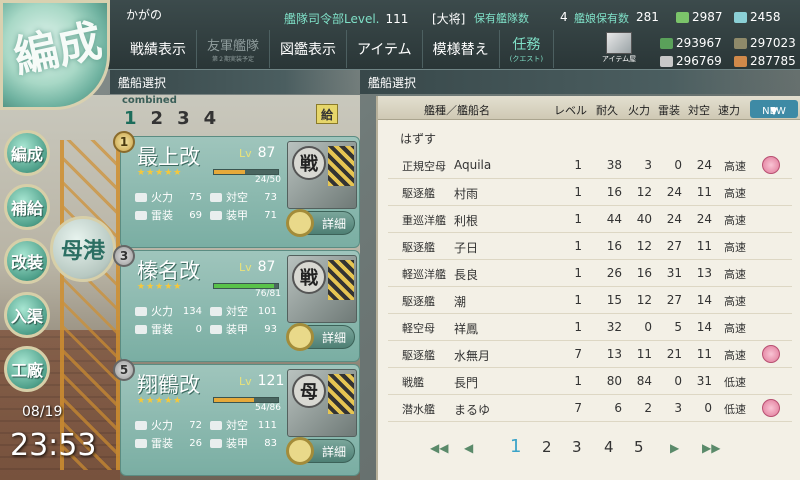 The image size is (800, 480). What do you see at coordinates (614, 327) in the screenshot?
I see `ship-hp: 32` at bounding box center [614, 327].